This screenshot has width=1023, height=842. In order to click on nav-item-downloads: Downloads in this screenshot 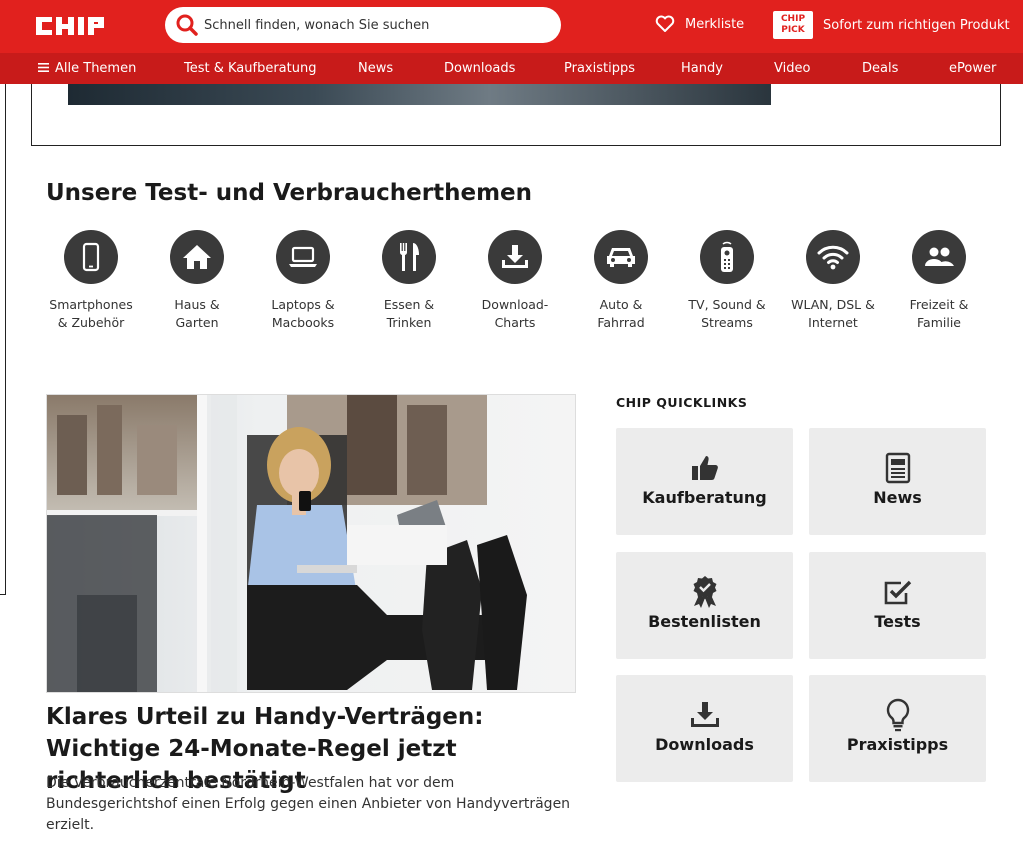, I will do `click(479, 68)`.